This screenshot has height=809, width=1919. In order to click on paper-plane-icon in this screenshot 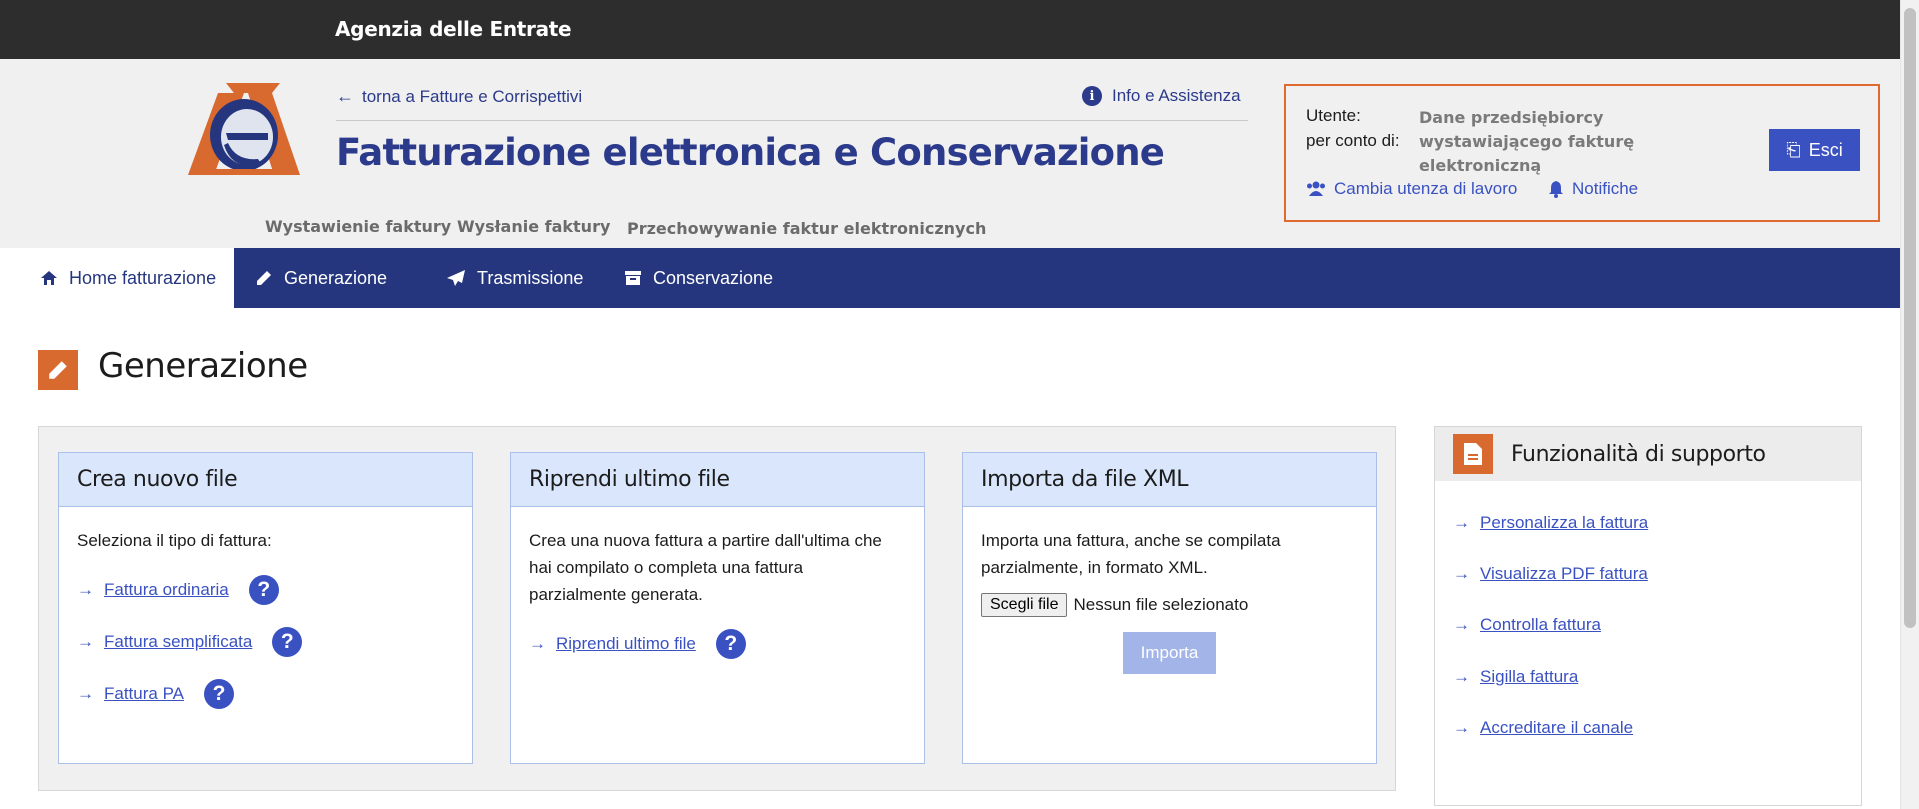, I will do `click(456, 278)`.